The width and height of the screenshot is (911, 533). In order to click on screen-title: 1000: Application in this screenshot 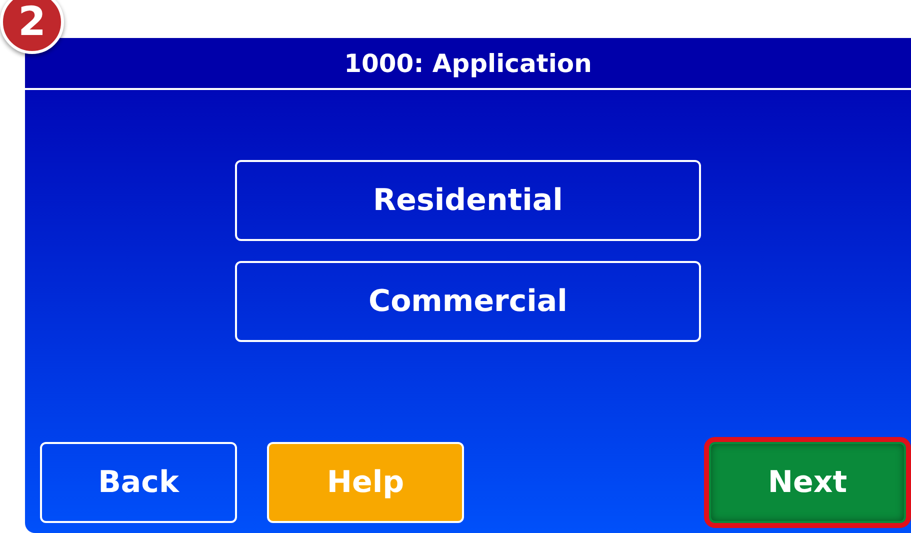, I will do `click(468, 63)`.